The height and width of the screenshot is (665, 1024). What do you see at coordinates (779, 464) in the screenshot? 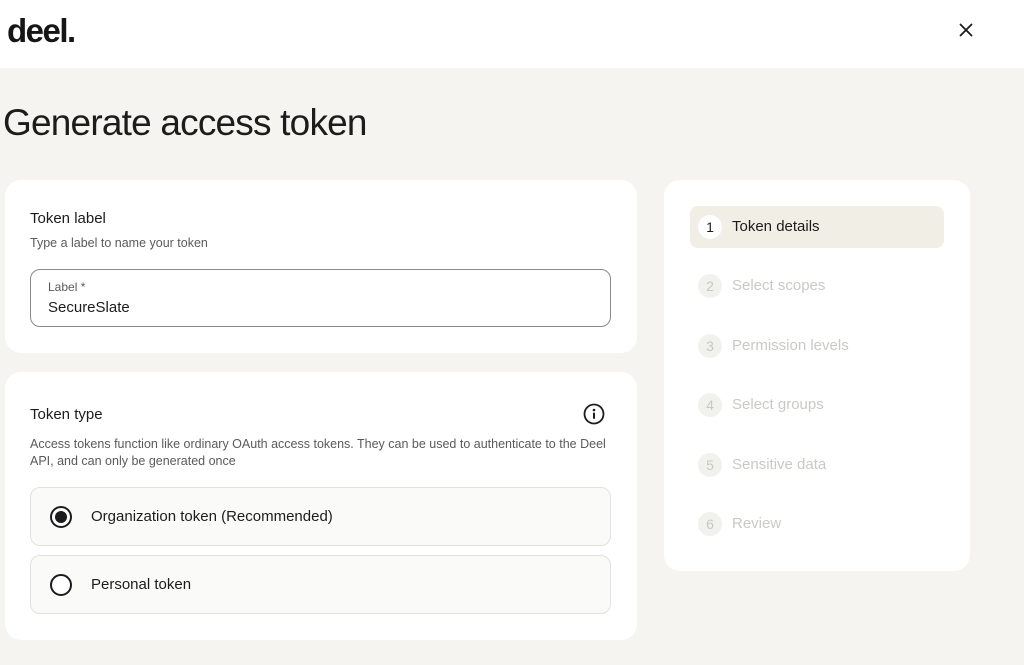
I see `step-label: Sensitive data` at bounding box center [779, 464].